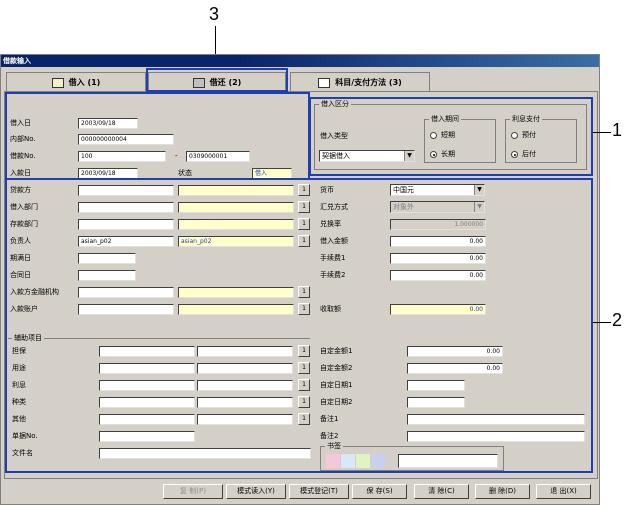 The image size is (625, 505). I want to click on save-button: 保 存(S), so click(379, 491).